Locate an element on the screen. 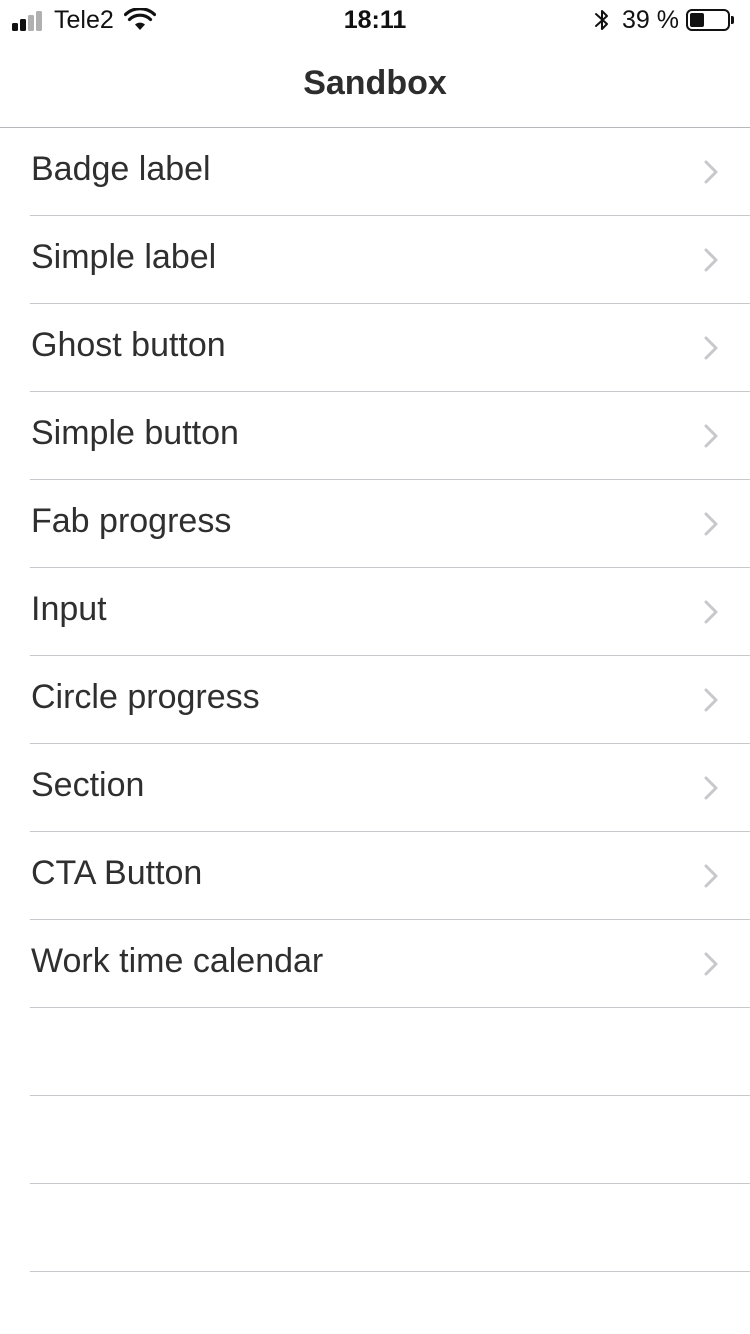 This screenshot has width=750, height=1334. list-item-label: Work time calendar is located at coordinates (177, 961).